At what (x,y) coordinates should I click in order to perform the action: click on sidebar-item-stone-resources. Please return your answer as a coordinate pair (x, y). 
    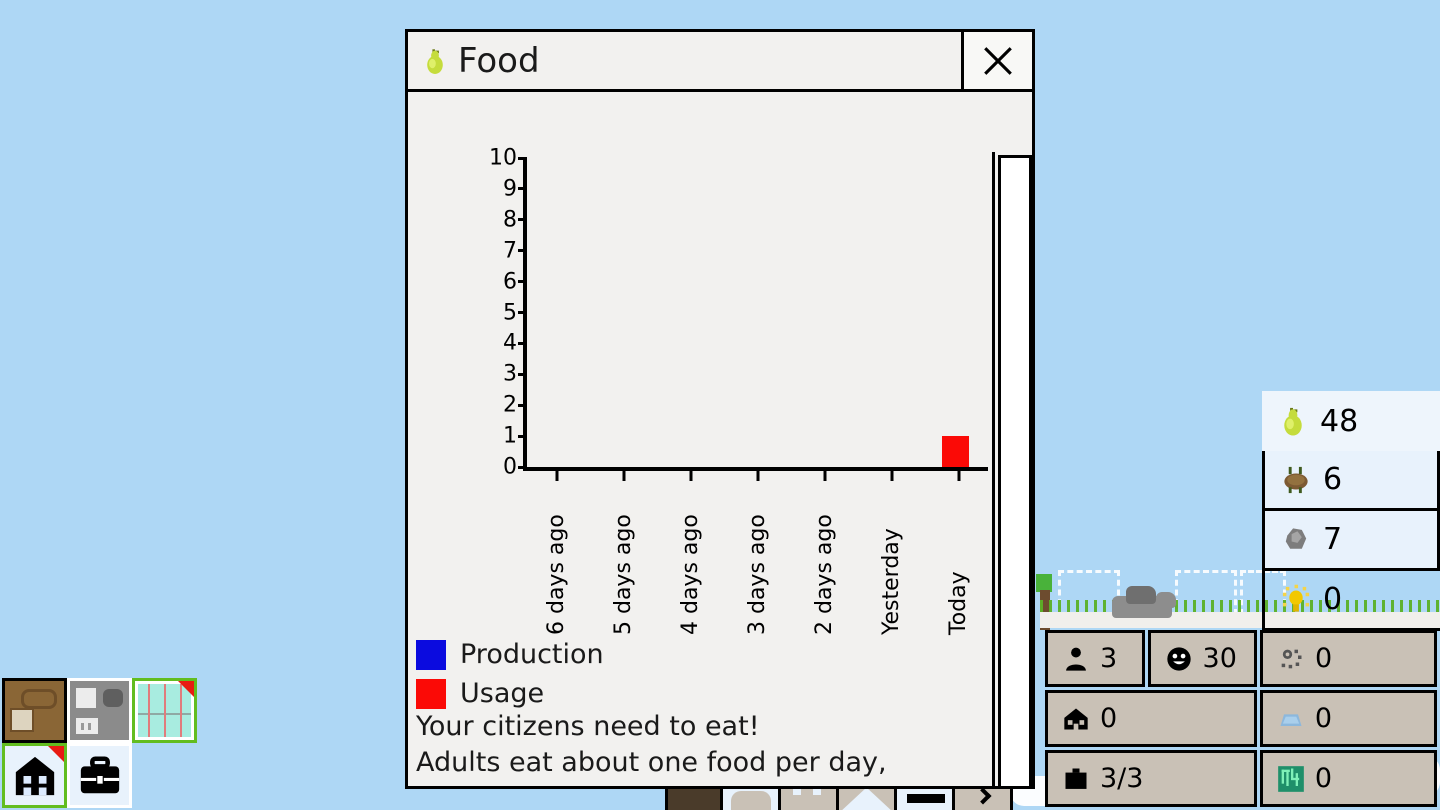
    Looking at the image, I should click on (99, 710).